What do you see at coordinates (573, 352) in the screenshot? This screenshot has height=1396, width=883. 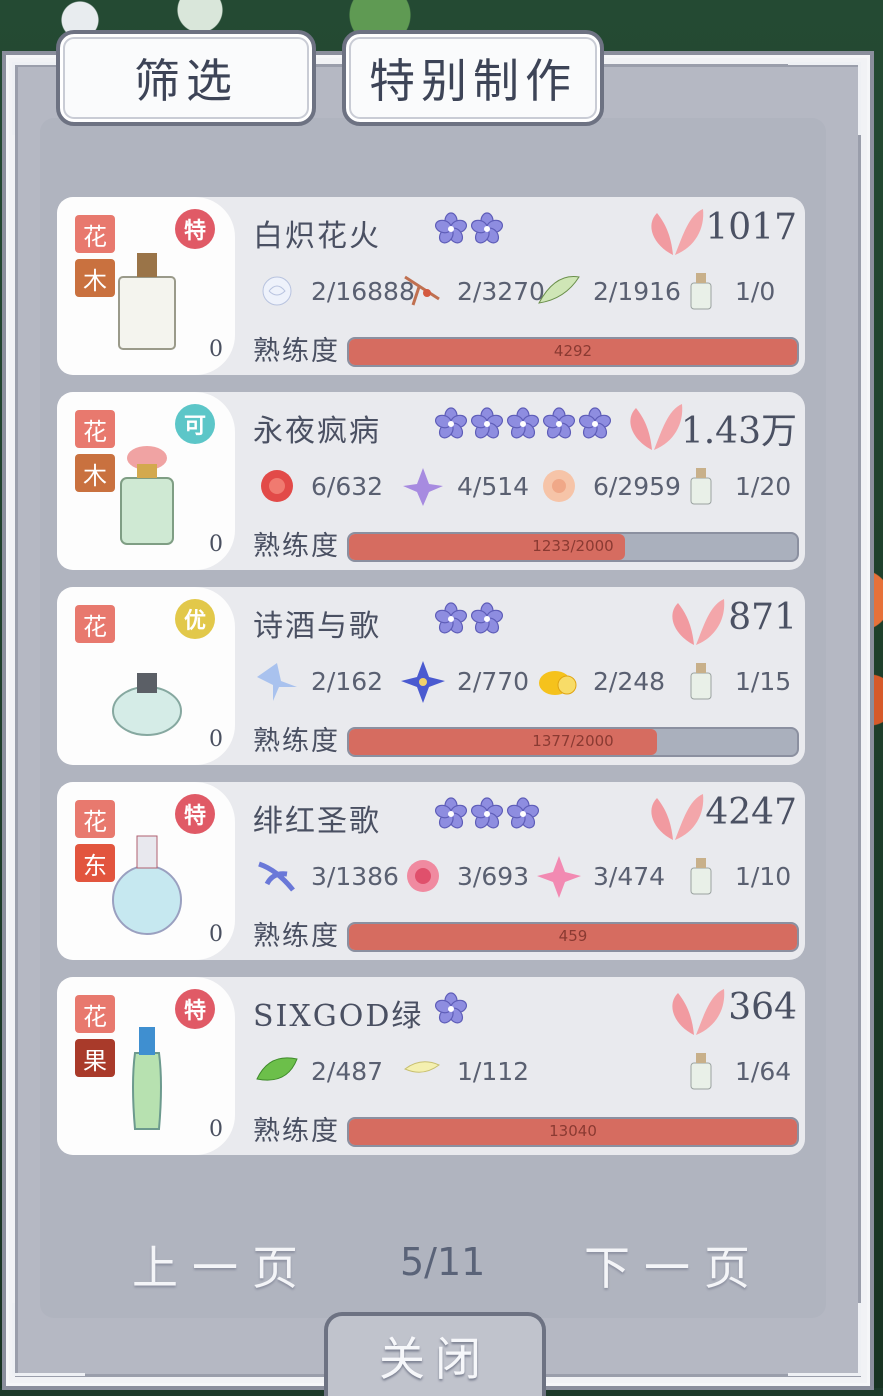 I see `proficiency-bar: 4292` at bounding box center [573, 352].